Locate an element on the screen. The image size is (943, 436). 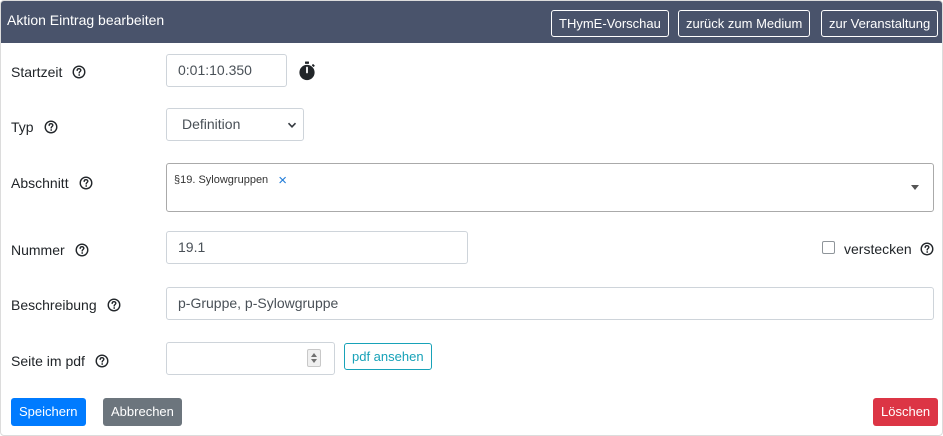
section-label-group: Abschnitt is located at coordinates (52, 183).